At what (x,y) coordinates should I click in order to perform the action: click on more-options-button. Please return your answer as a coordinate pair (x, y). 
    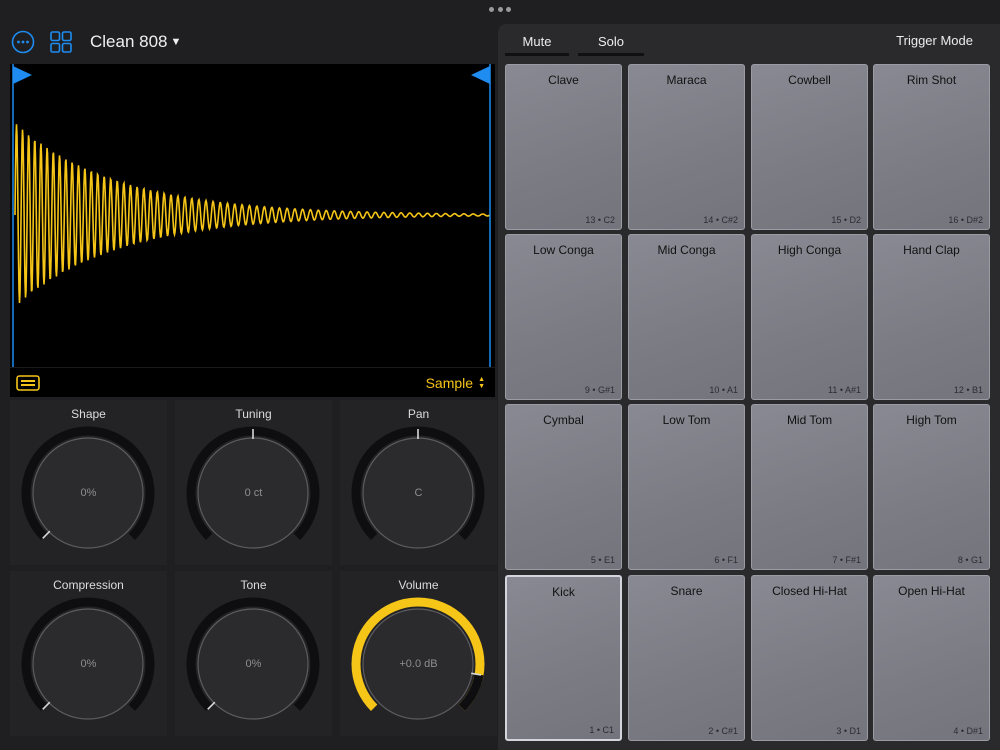
    Looking at the image, I should click on (23, 42).